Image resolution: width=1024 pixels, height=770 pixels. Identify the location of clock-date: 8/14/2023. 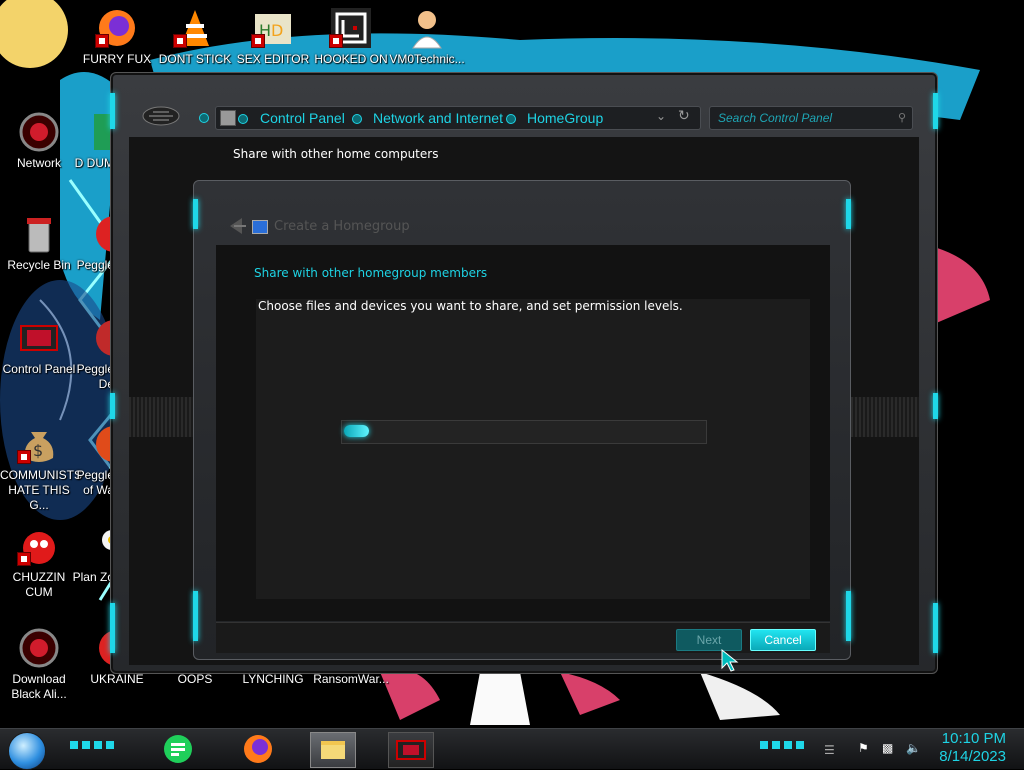
(972, 756).